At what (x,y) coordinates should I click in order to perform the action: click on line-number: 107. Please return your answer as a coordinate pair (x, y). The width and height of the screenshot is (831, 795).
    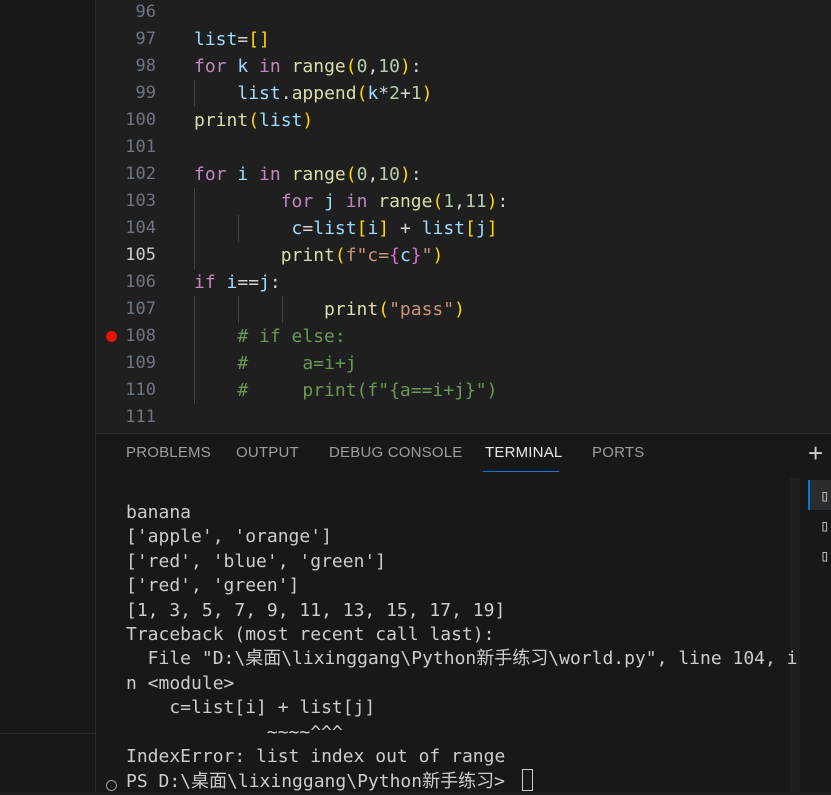
    Looking at the image, I should click on (140, 309).